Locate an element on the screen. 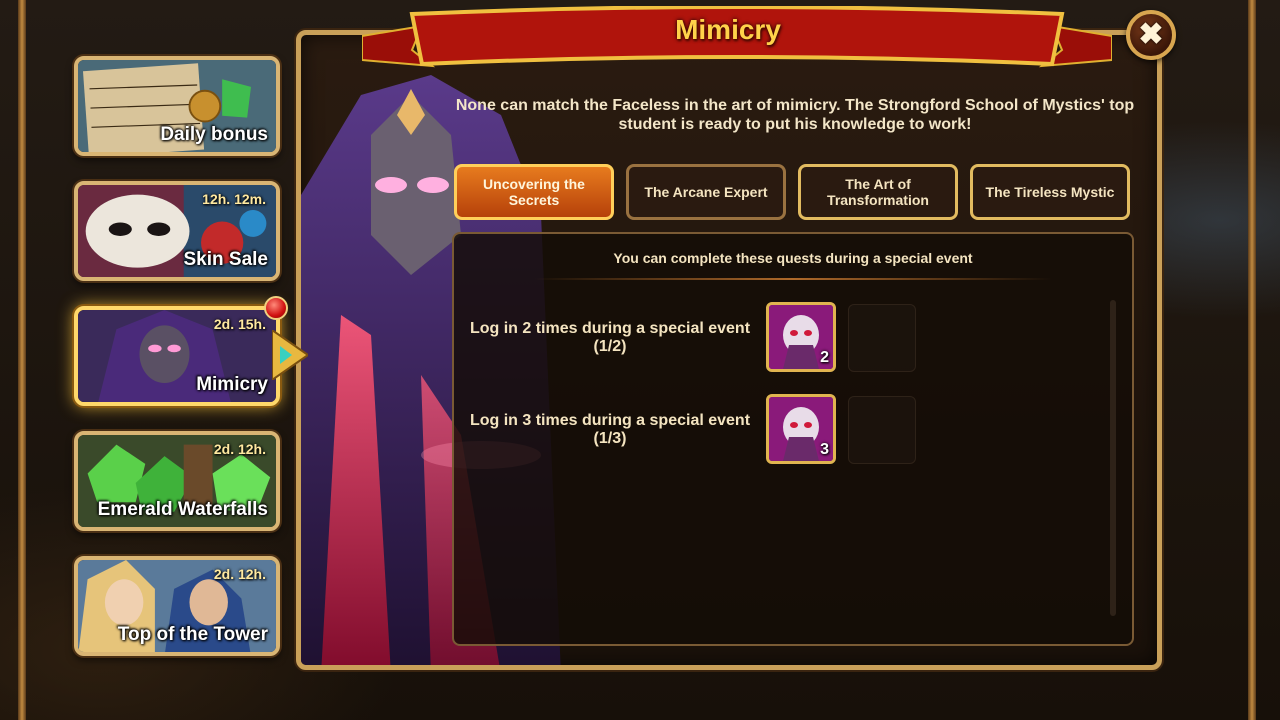 The width and height of the screenshot is (1280, 720). tab-uncovering-the-secrets: Uncovering the Secrets is located at coordinates (534, 192).